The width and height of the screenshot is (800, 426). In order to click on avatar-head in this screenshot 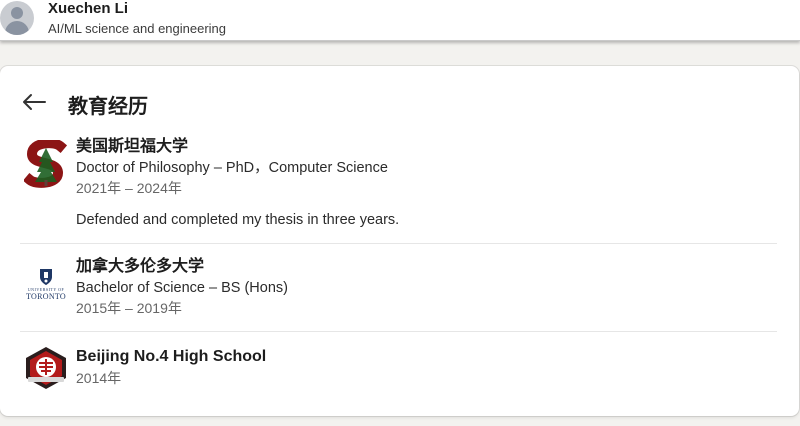, I will do `click(17, 13)`.